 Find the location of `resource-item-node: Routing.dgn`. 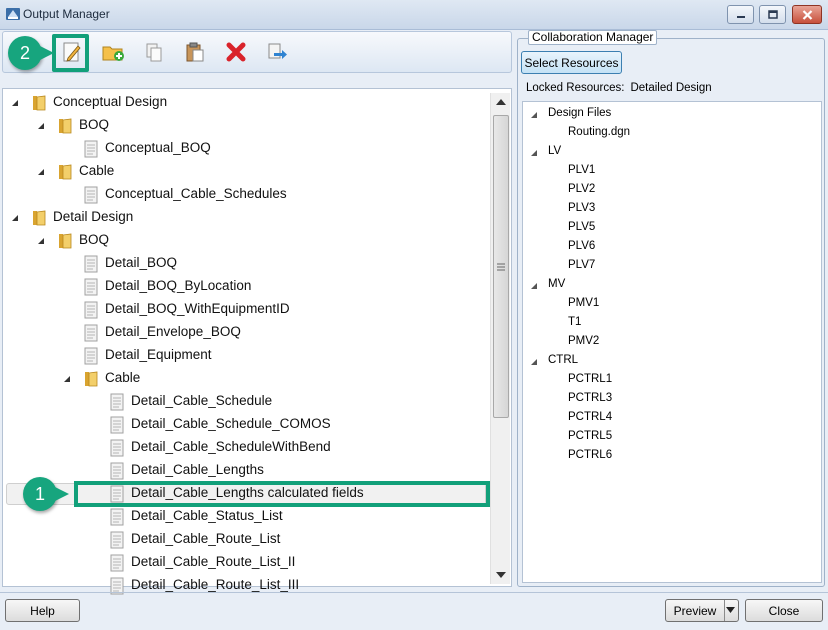

resource-item-node: Routing.dgn is located at coordinates (599, 132).